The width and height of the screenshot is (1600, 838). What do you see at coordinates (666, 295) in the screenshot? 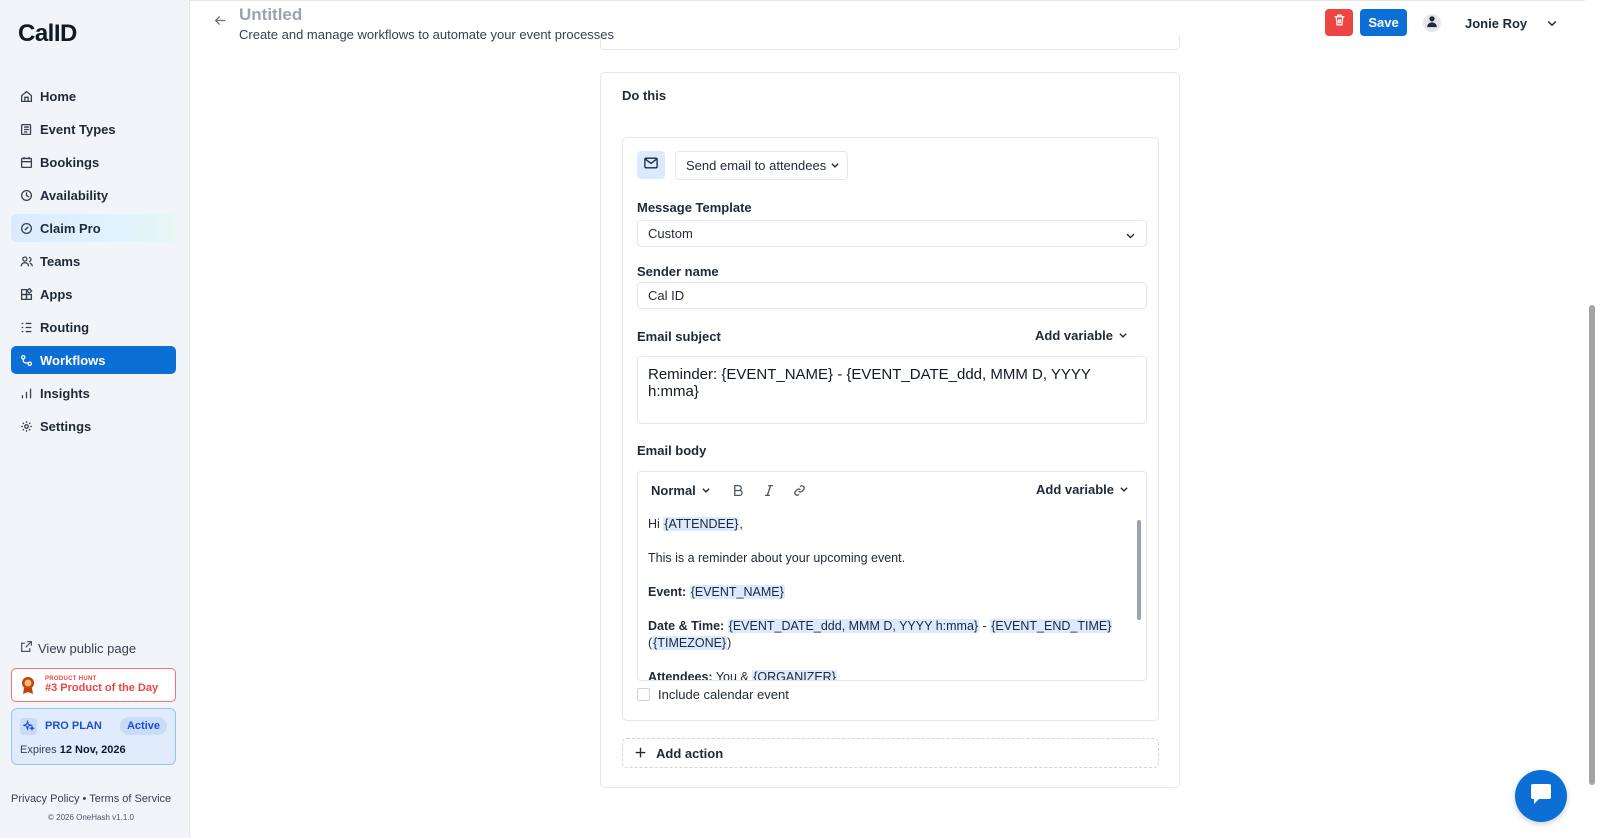
I see `sender-name-value: Cal ID` at bounding box center [666, 295].